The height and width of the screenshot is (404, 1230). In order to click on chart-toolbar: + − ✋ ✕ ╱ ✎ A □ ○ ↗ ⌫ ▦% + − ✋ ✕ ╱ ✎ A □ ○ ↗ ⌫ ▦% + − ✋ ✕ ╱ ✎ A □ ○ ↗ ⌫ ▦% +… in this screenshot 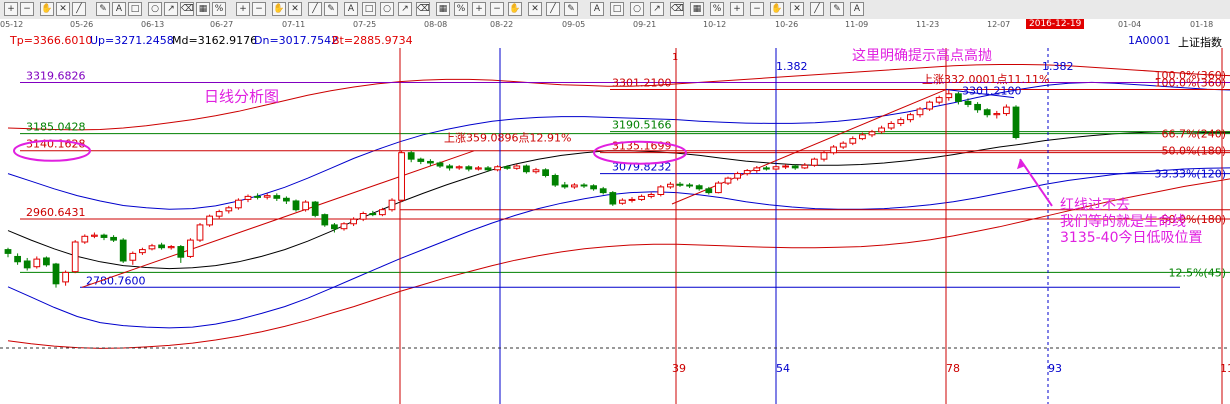, I will do `click(615, 10)`.